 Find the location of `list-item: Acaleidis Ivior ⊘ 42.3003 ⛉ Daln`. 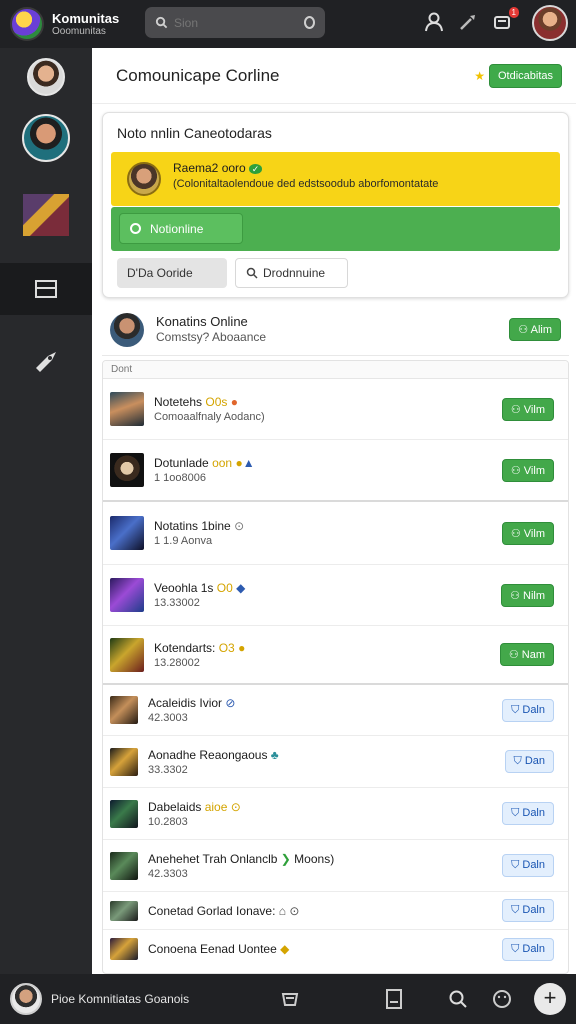

list-item: Acaleidis Ivior ⊘ 42.3003 ⛉ Daln is located at coordinates (335, 710).